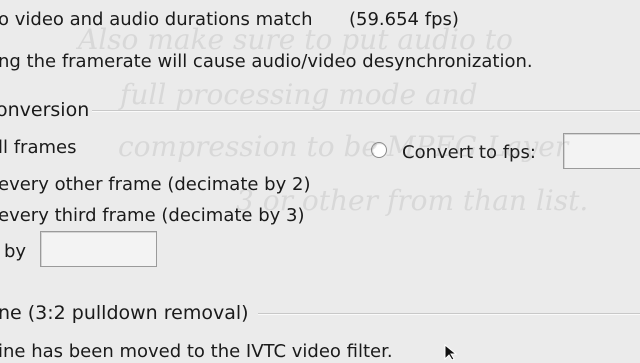 This screenshot has height=363, width=640. Describe the element at coordinates (156, 19) in the screenshot. I see `durations-match-text: o video and audio durations match` at that location.